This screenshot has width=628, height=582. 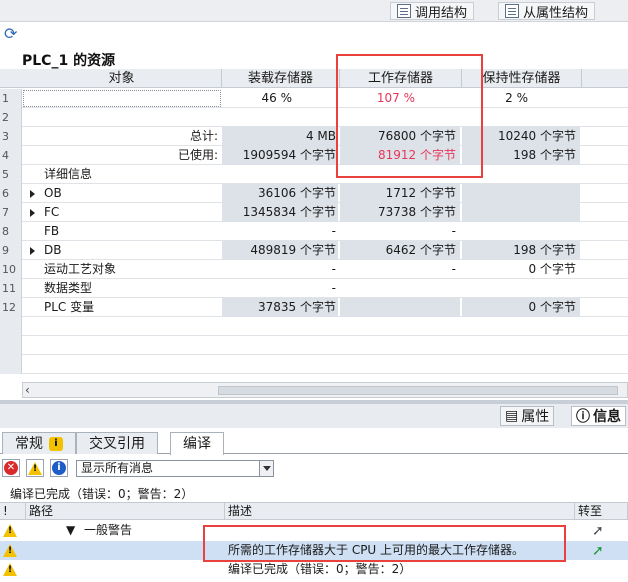 I want to click on filter-info-button: i, so click(x=59, y=468).